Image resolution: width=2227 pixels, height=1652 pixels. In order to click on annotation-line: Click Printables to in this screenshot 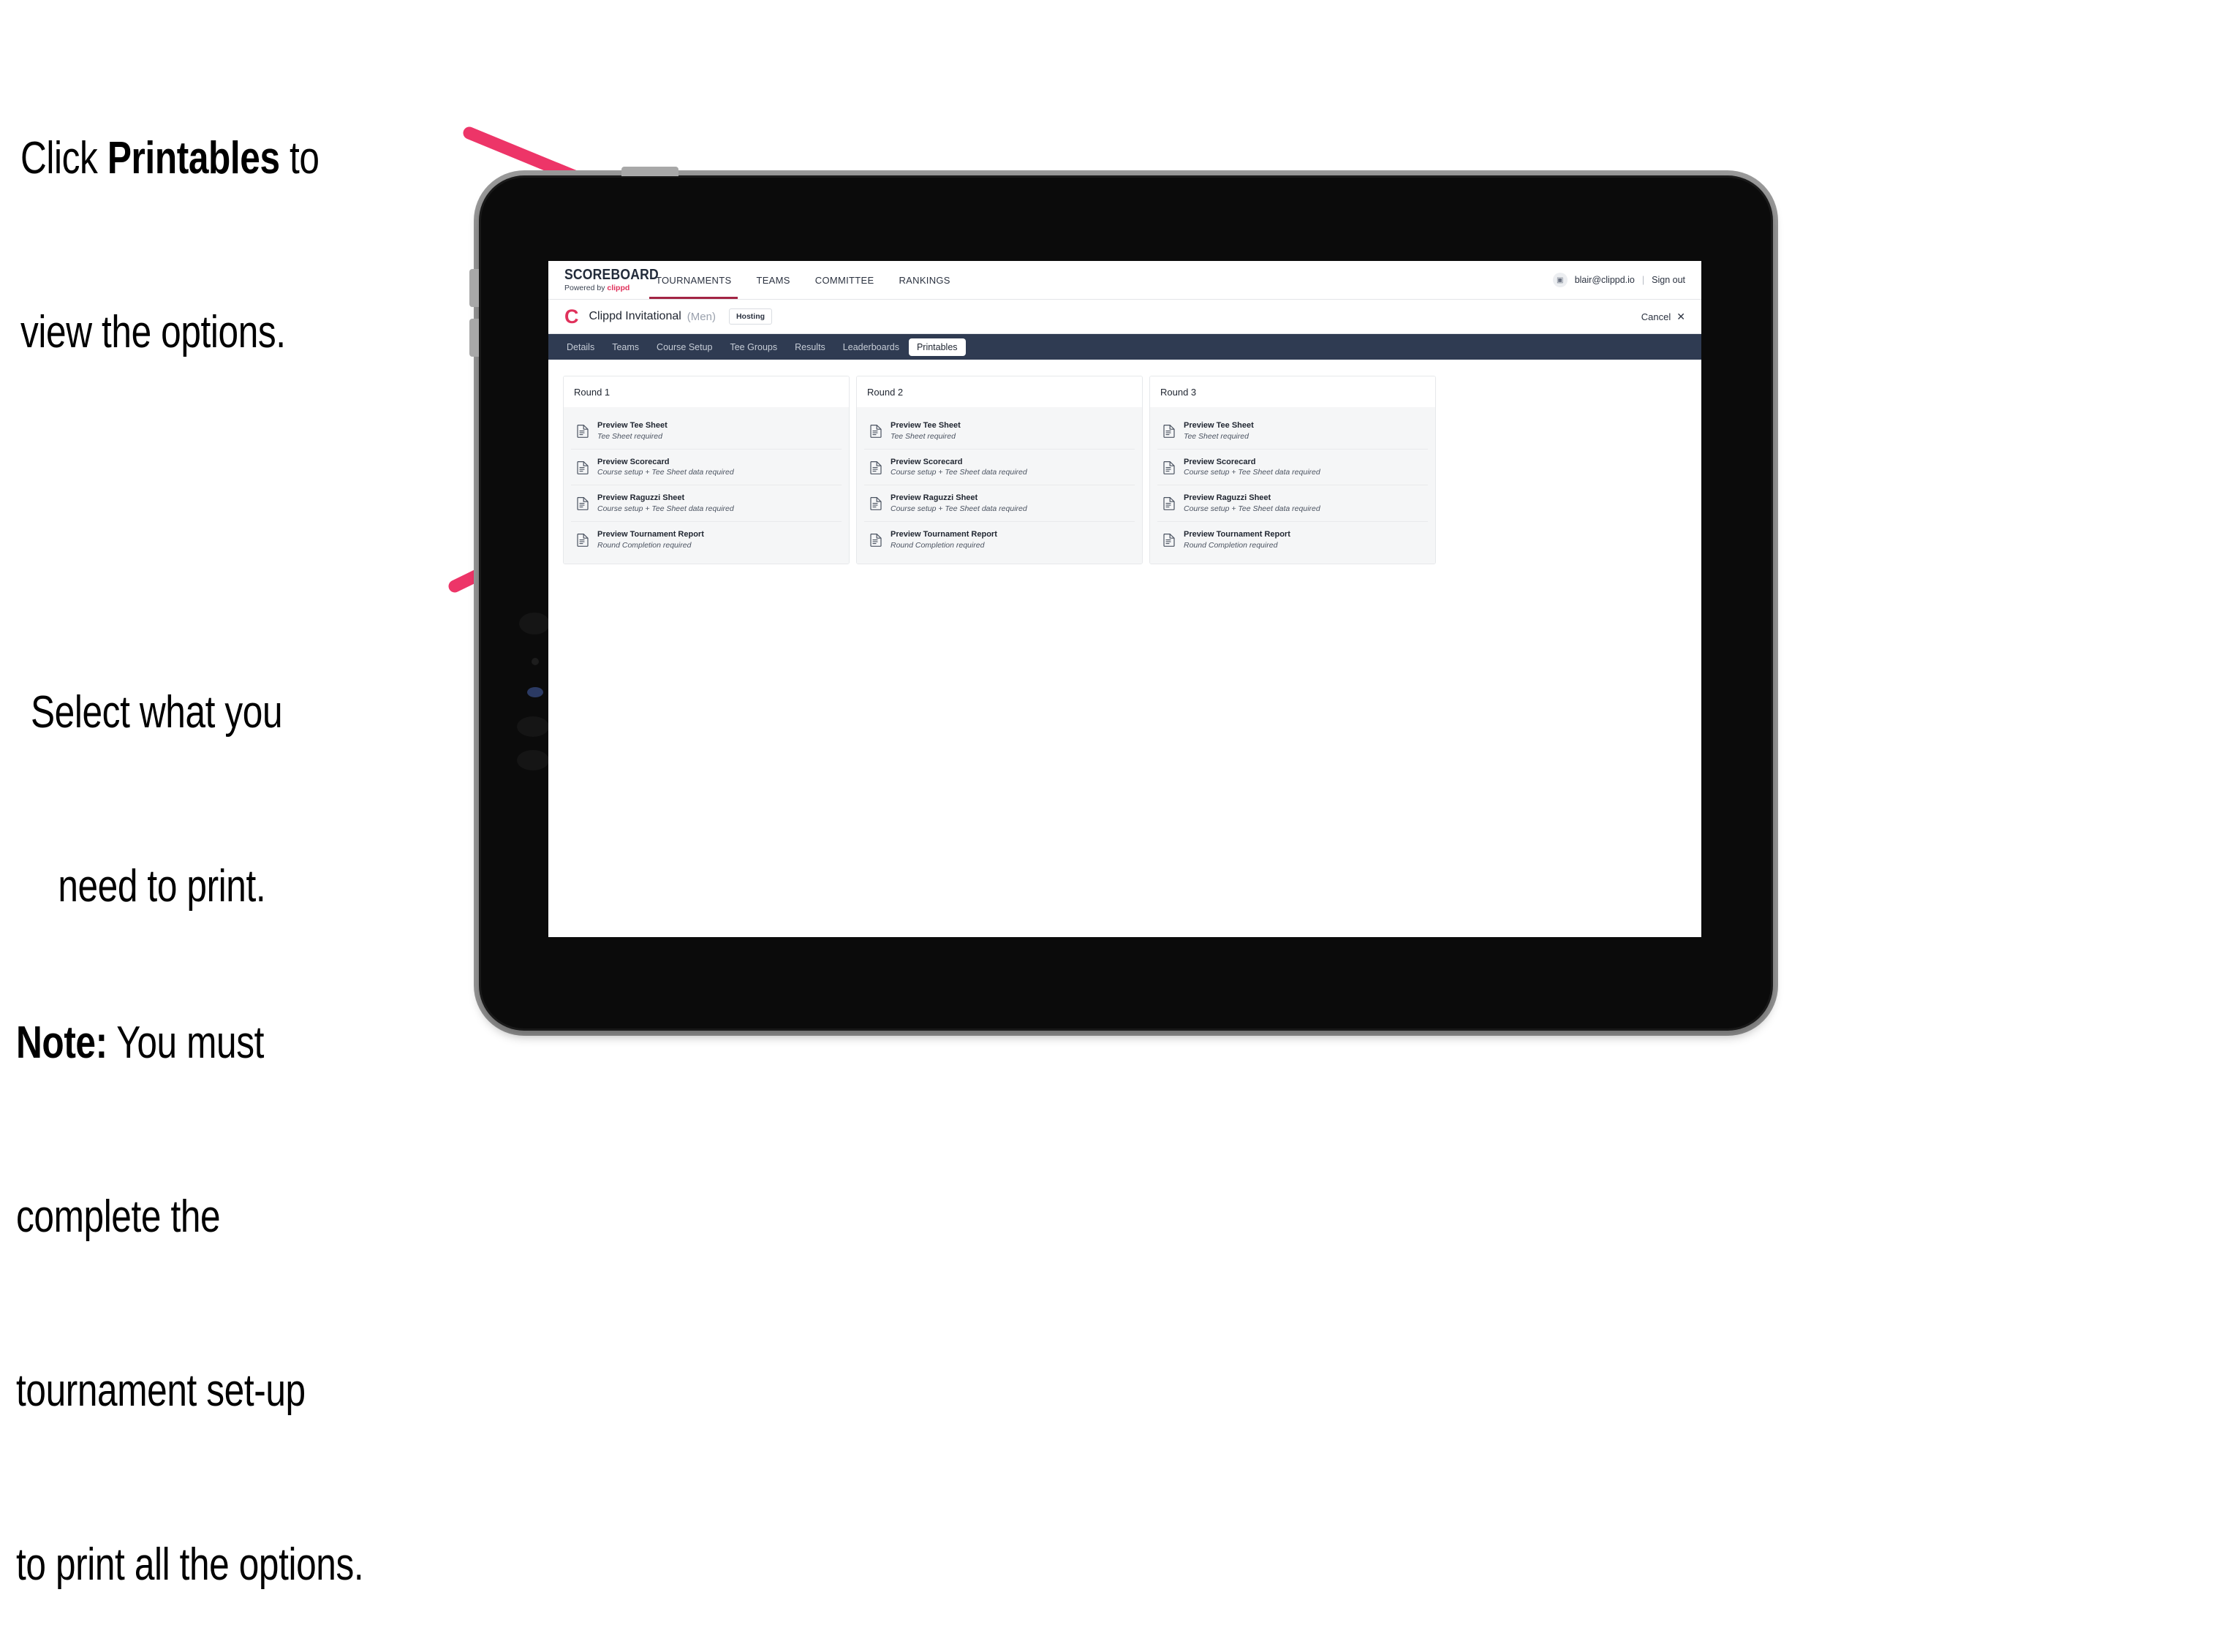, I will do `click(170, 158)`.